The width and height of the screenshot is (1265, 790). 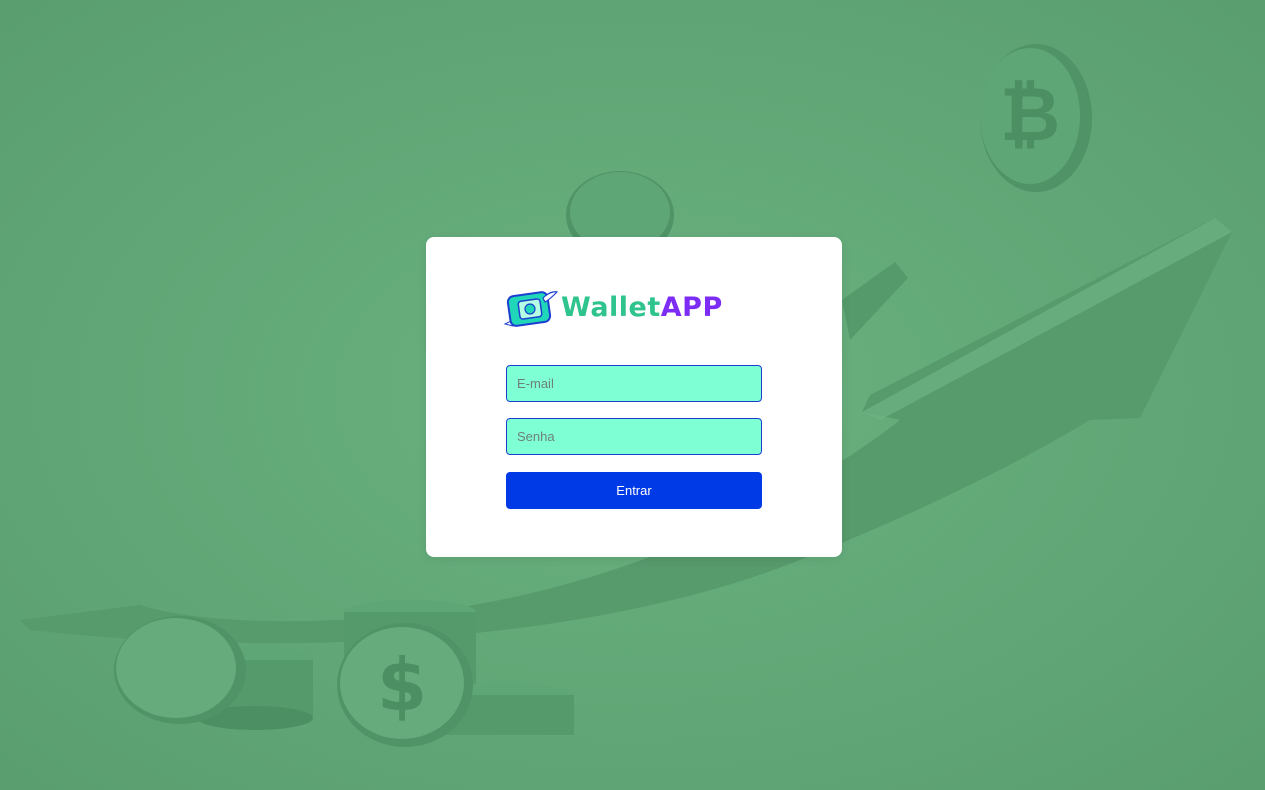 What do you see at coordinates (691, 307) in the screenshot?
I see `brand-name-app: APP` at bounding box center [691, 307].